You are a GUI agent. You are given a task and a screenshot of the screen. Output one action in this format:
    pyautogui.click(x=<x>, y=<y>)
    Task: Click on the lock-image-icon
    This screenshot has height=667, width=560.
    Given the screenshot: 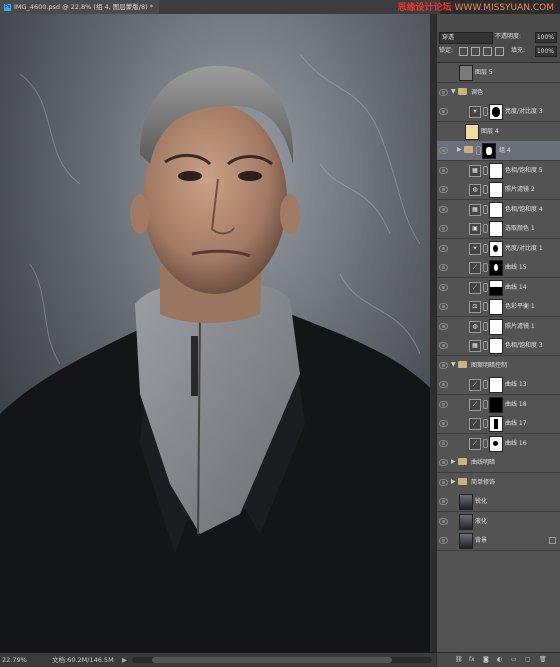 What is the action you would take?
    pyautogui.click(x=475, y=51)
    